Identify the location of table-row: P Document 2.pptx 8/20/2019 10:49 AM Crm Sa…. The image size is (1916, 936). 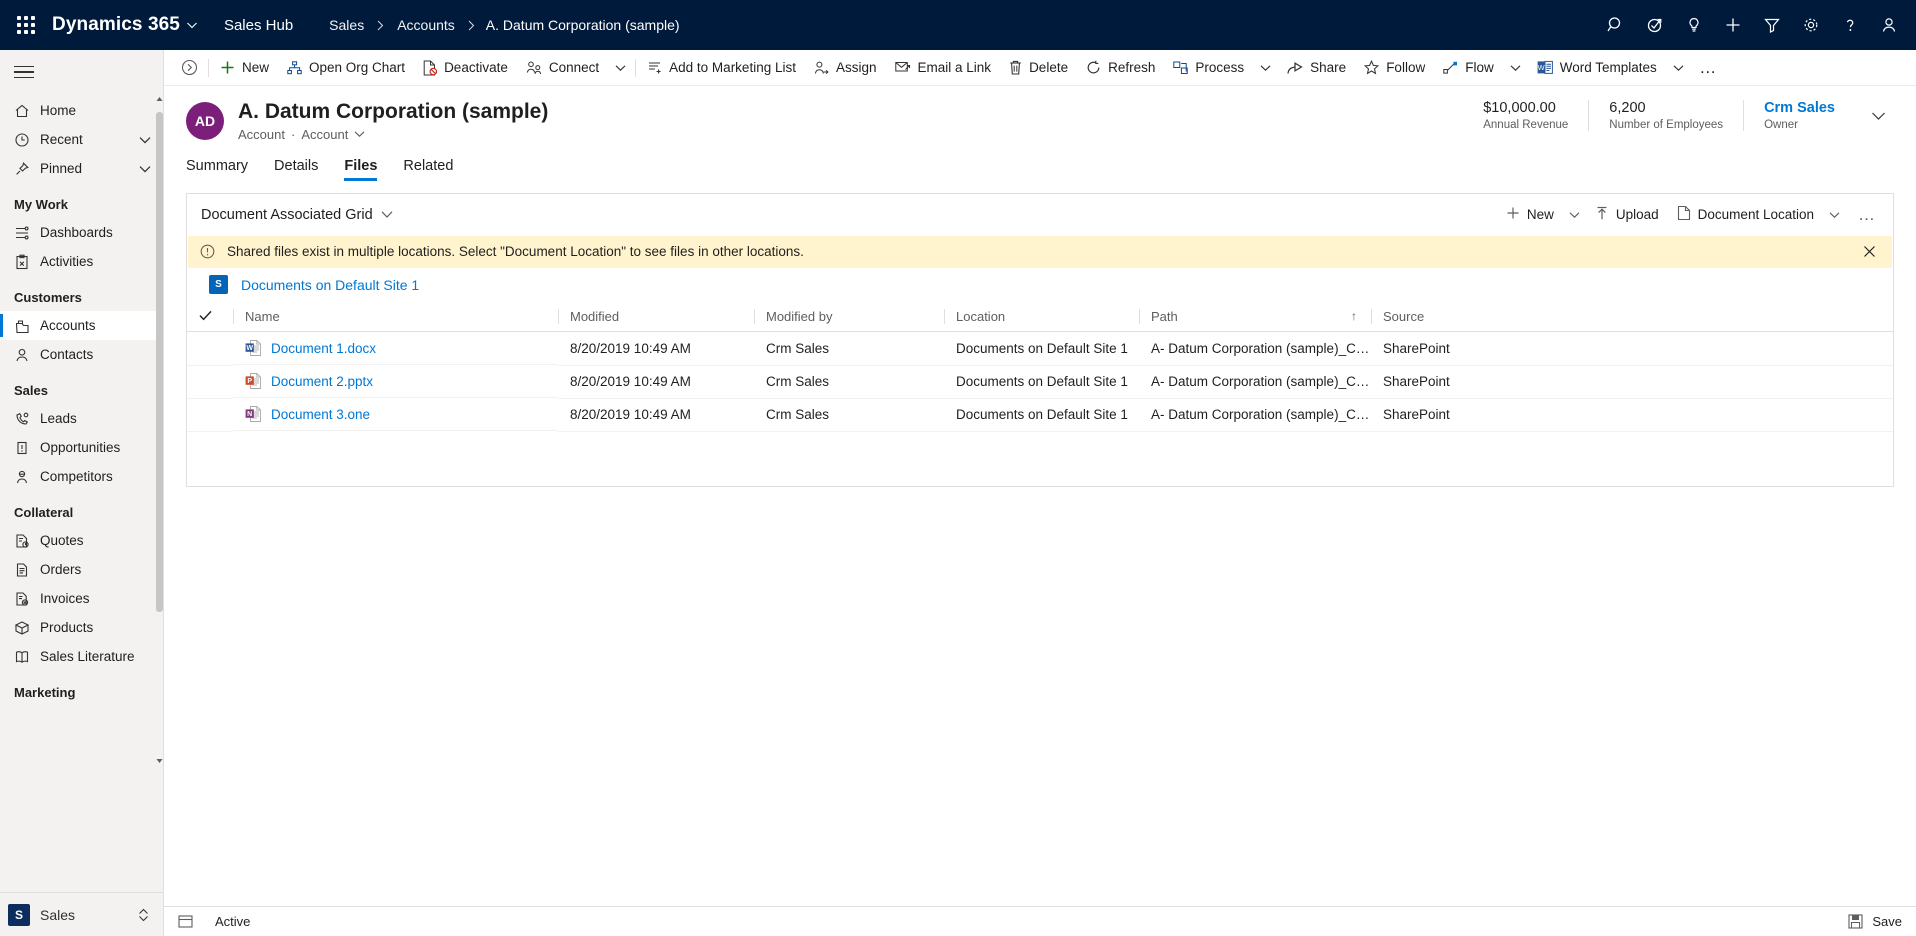
(1040, 382).